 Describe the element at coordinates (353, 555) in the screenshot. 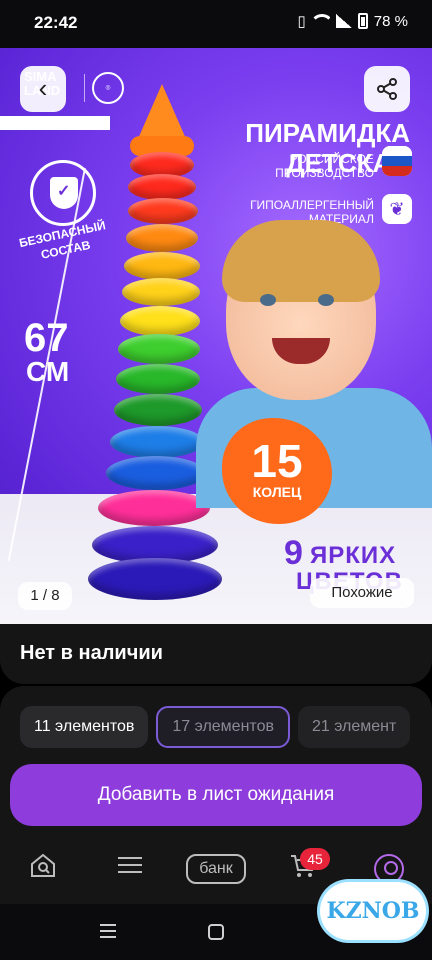

I see `colors-count-word: ЯРКИХ` at that location.